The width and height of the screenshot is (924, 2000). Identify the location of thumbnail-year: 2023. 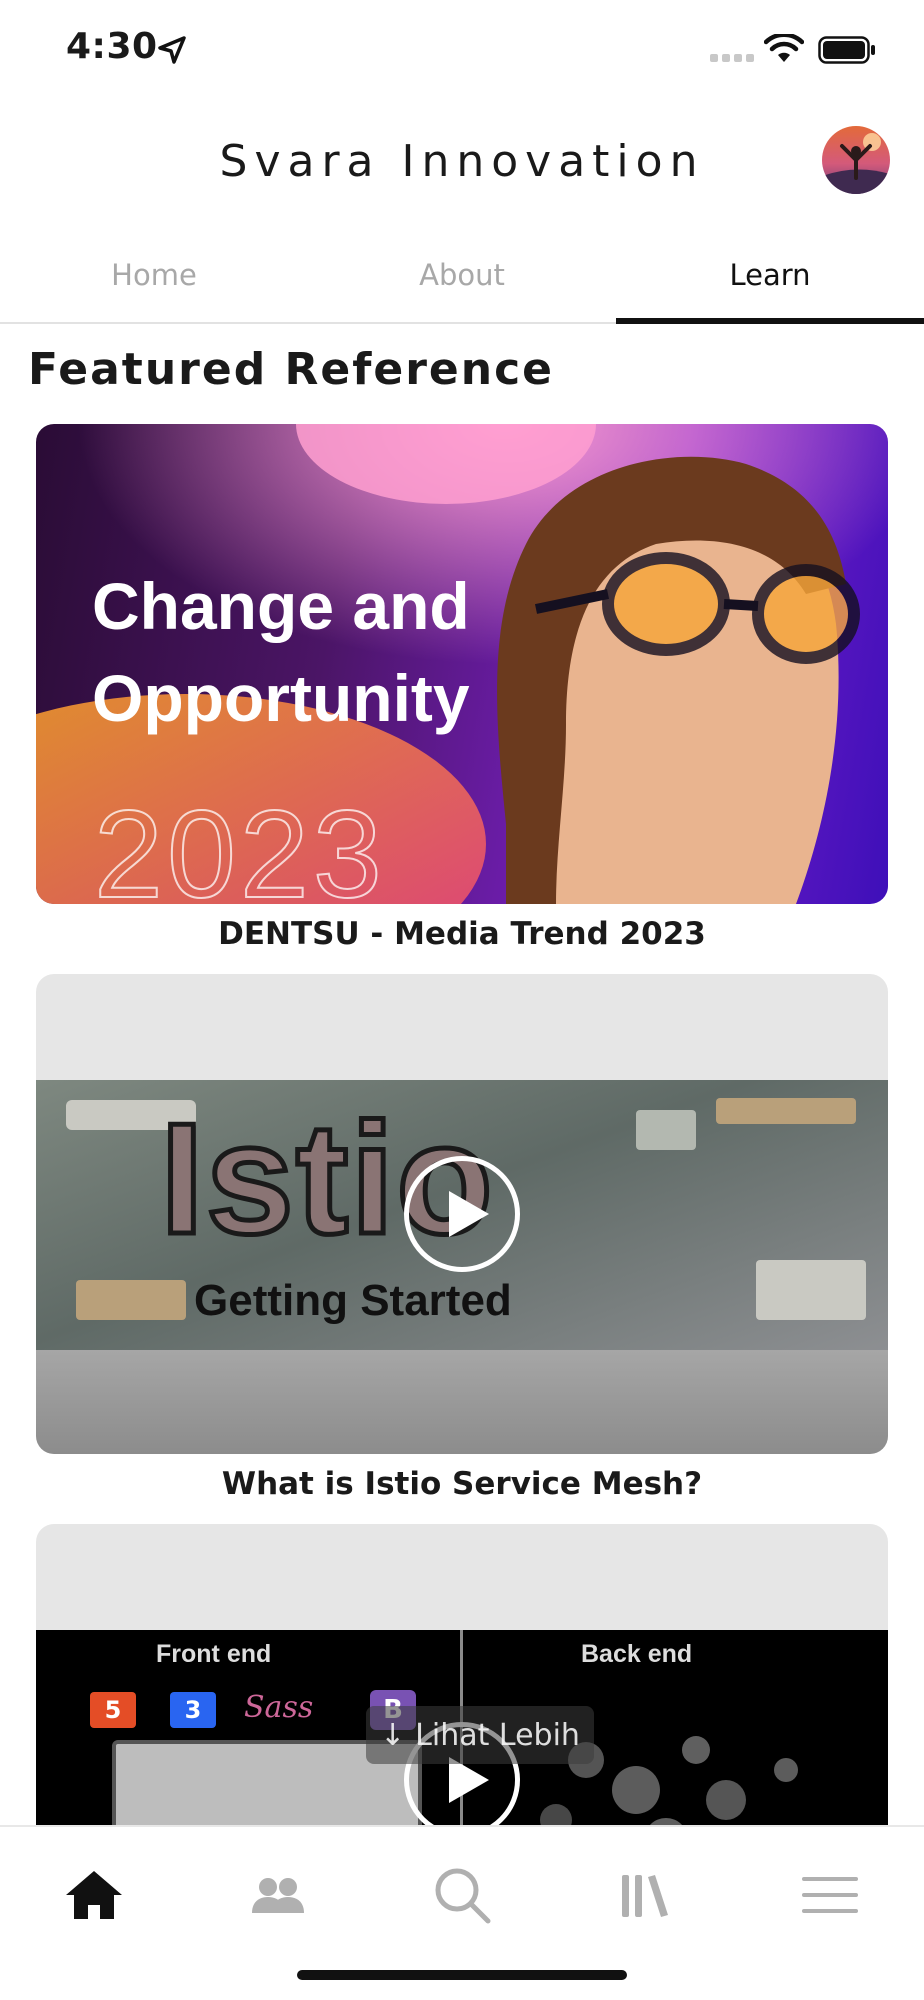
(239, 844).